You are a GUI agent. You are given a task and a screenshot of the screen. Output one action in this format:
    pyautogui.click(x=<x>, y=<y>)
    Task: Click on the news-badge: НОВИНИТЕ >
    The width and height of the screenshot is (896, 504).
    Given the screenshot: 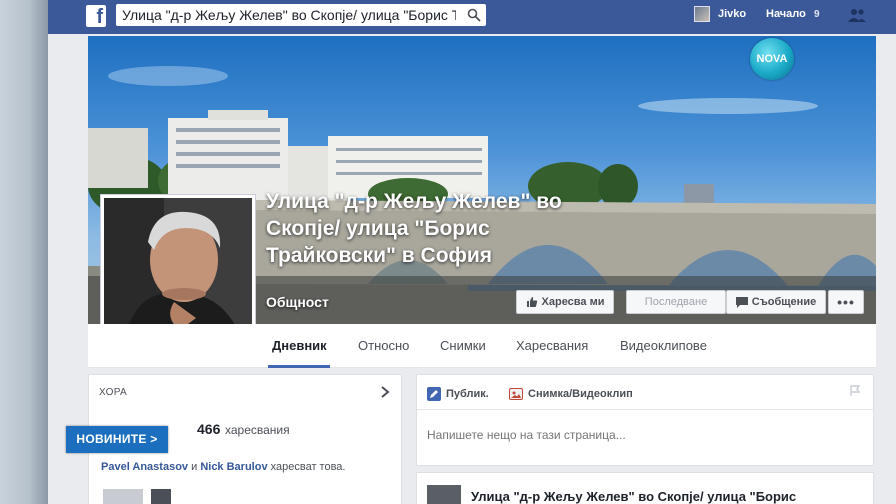 What is the action you would take?
    pyautogui.click(x=117, y=439)
    